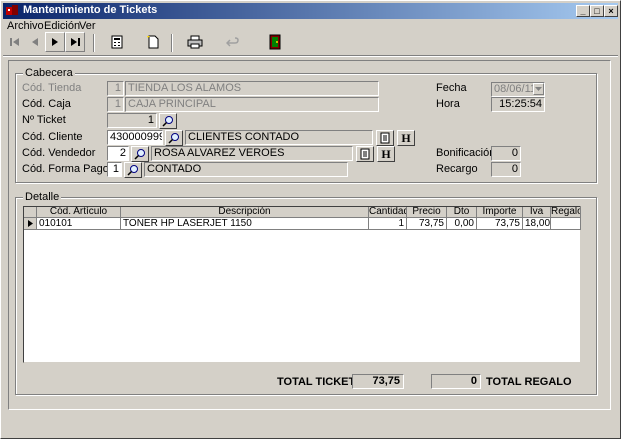 Image resolution: width=621 pixels, height=439 pixels. I want to click on total-regalo-value: 0, so click(456, 381).